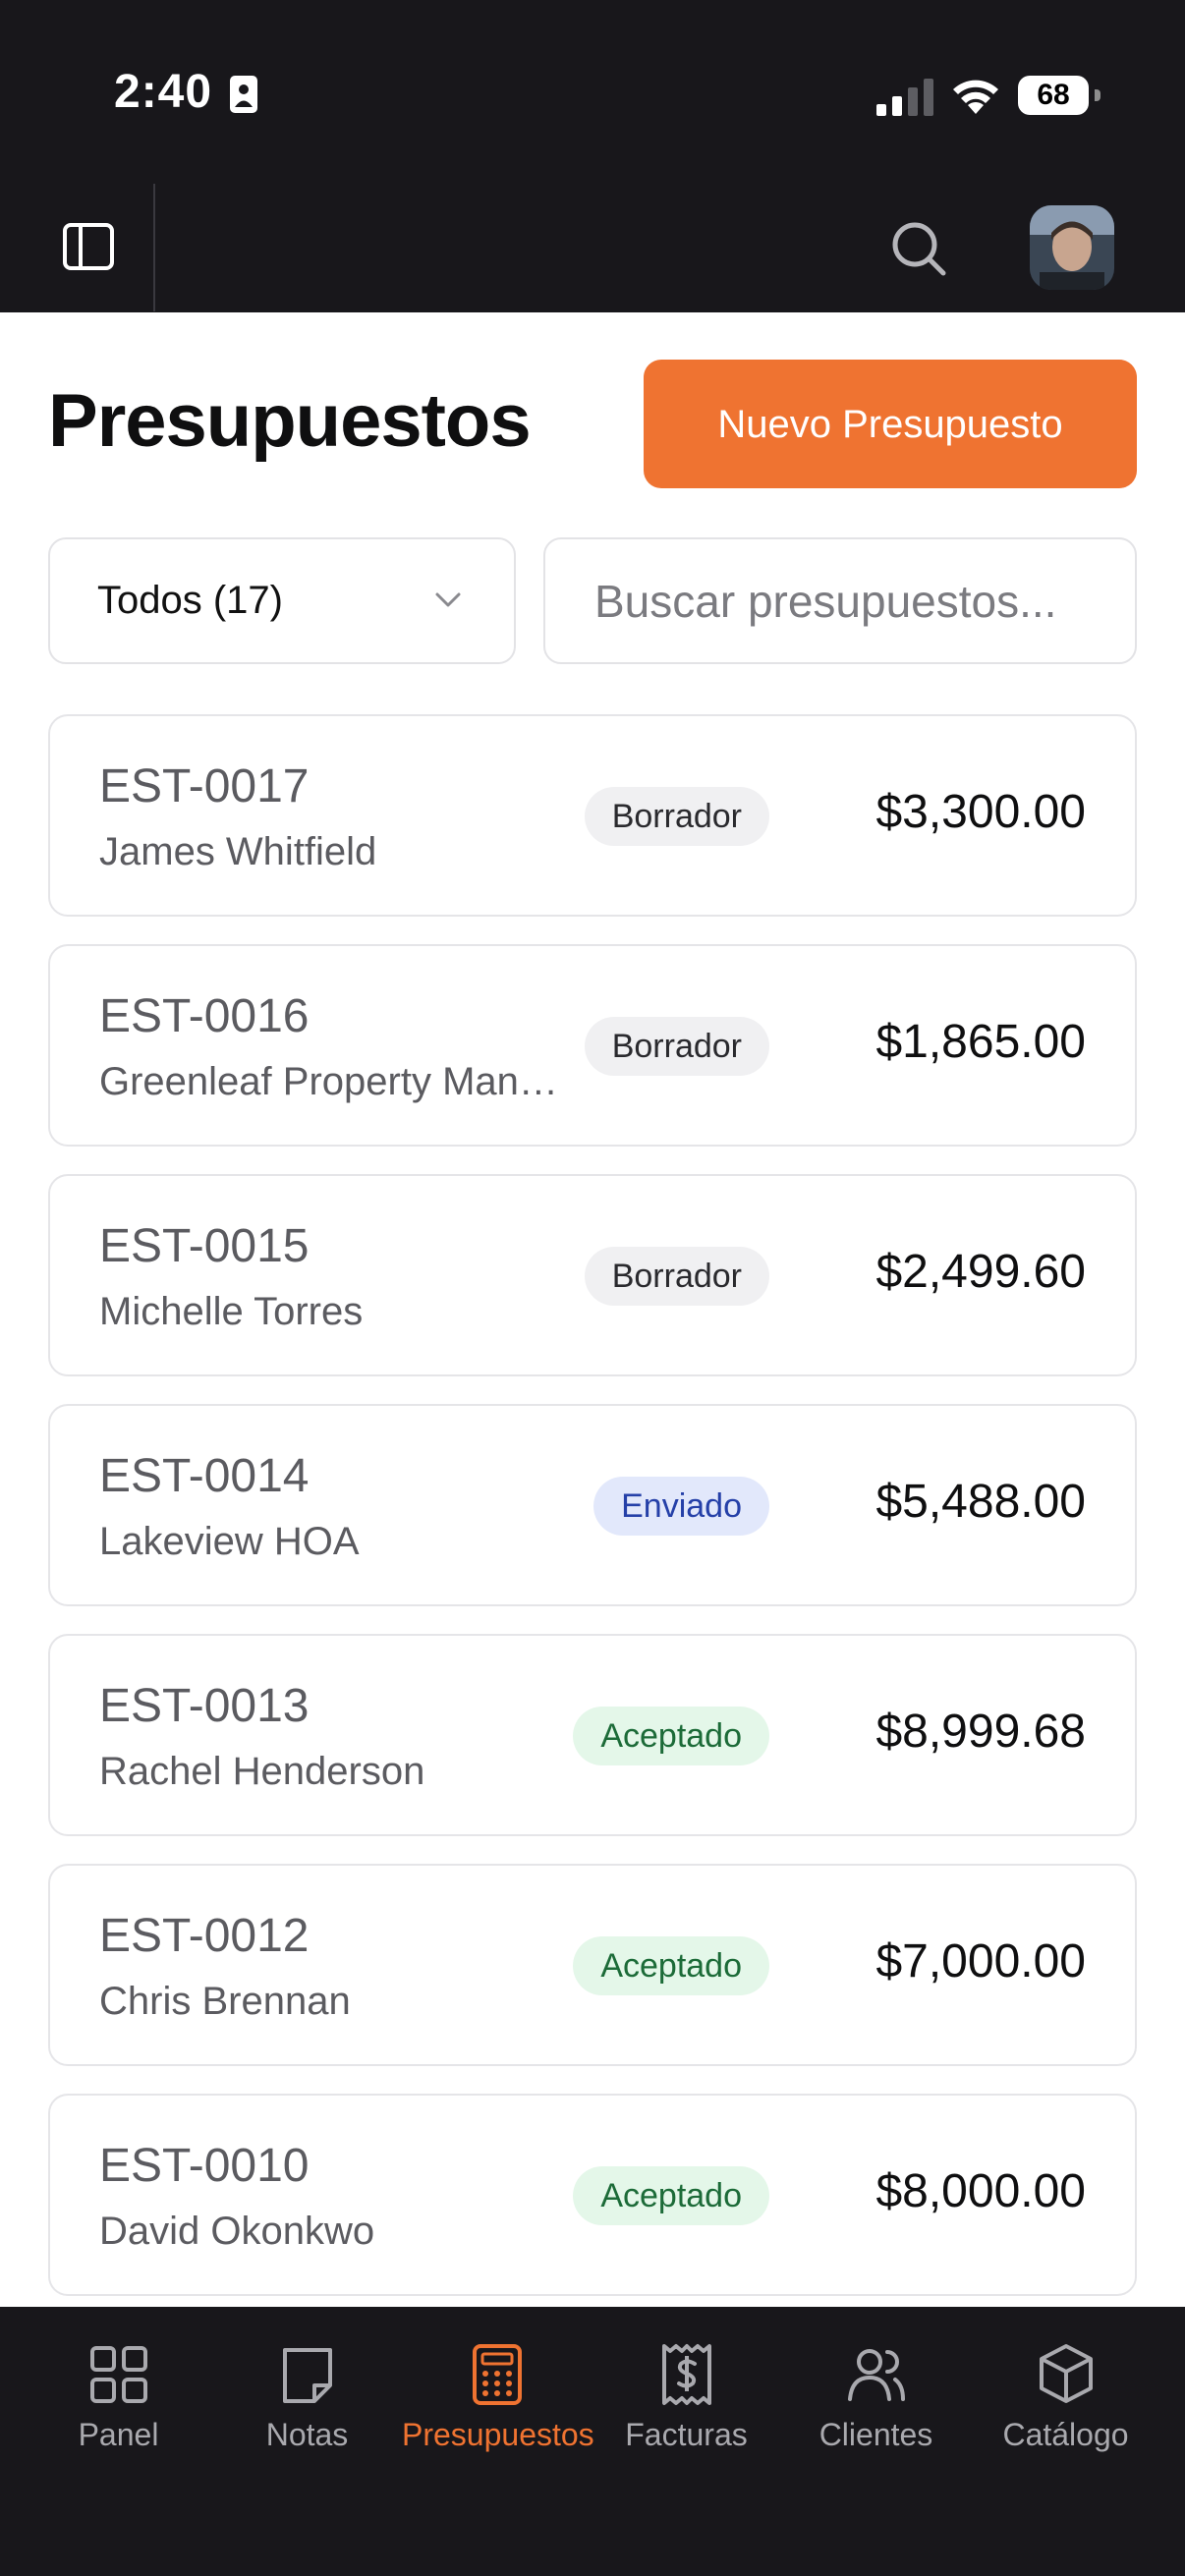 Image resolution: width=1185 pixels, height=2576 pixels. Describe the element at coordinates (876, 2434) in the screenshot. I see `nav-label-clientes: Clientes` at that location.